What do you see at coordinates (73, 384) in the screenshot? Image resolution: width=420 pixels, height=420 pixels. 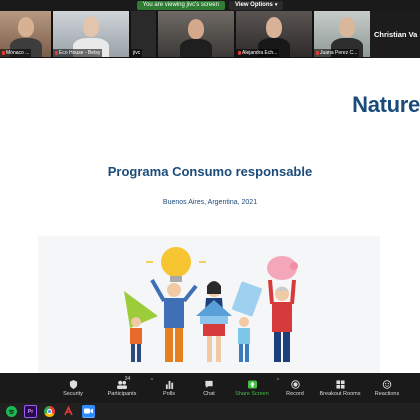 I see `shield-icon` at bounding box center [73, 384].